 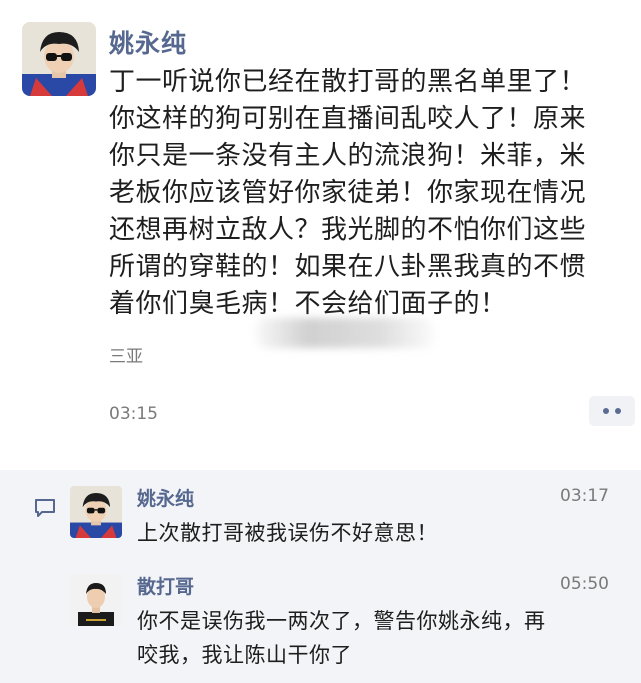 What do you see at coordinates (584, 496) in the screenshot?
I see `comment-time-1: 03:17` at bounding box center [584, 496].